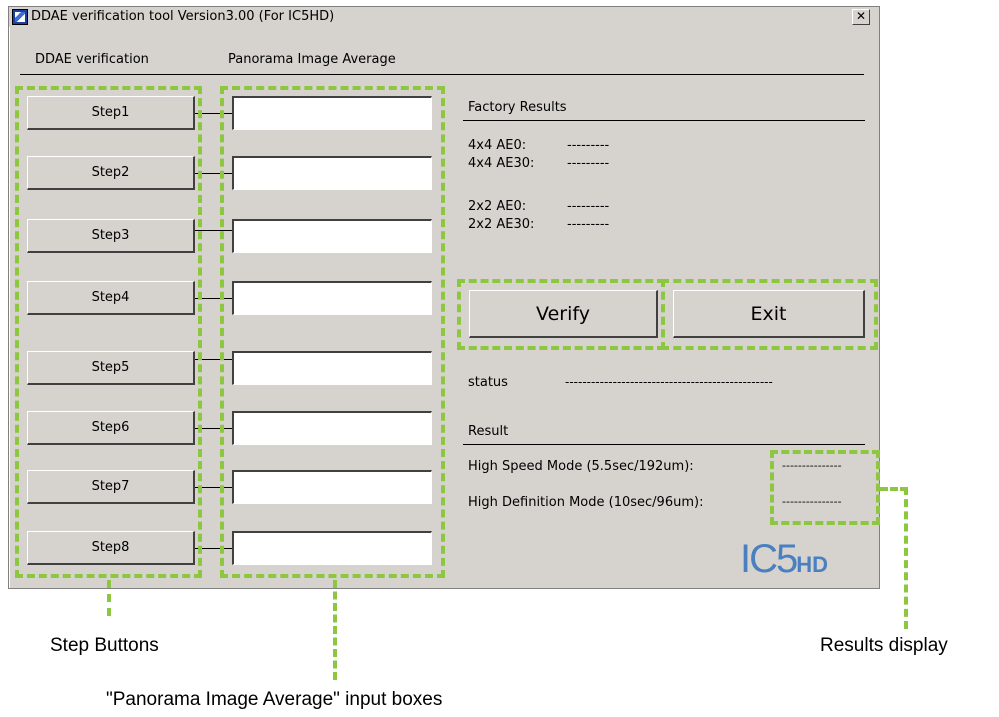  Describe the element at coordinates (664, 444) in the screenshot. I see `result-divider` at that location.